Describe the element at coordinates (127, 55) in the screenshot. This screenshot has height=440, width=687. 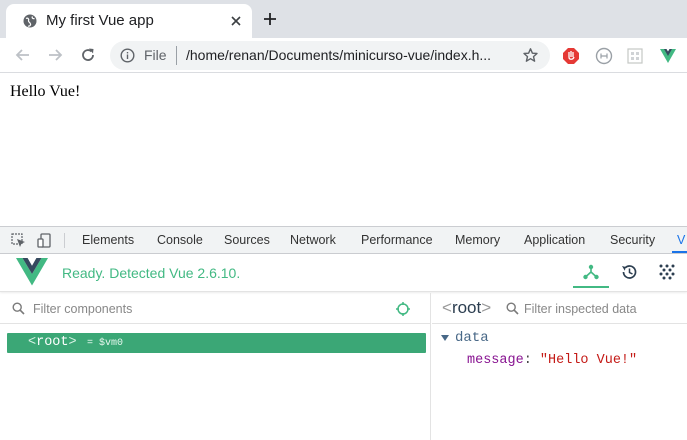
I see `info-icon` at that location.